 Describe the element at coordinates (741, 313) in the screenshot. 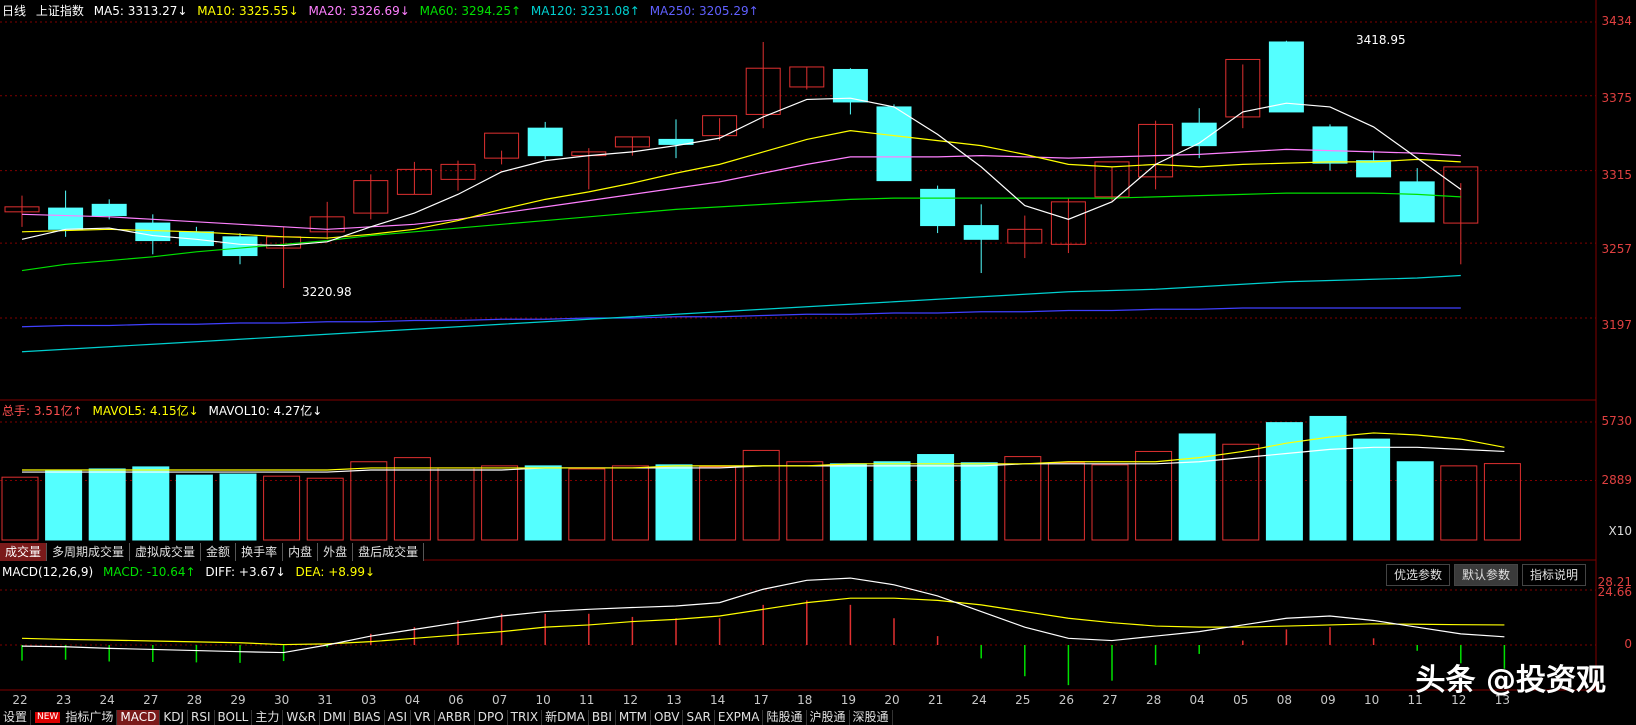

I see `ma120-line` at that location.